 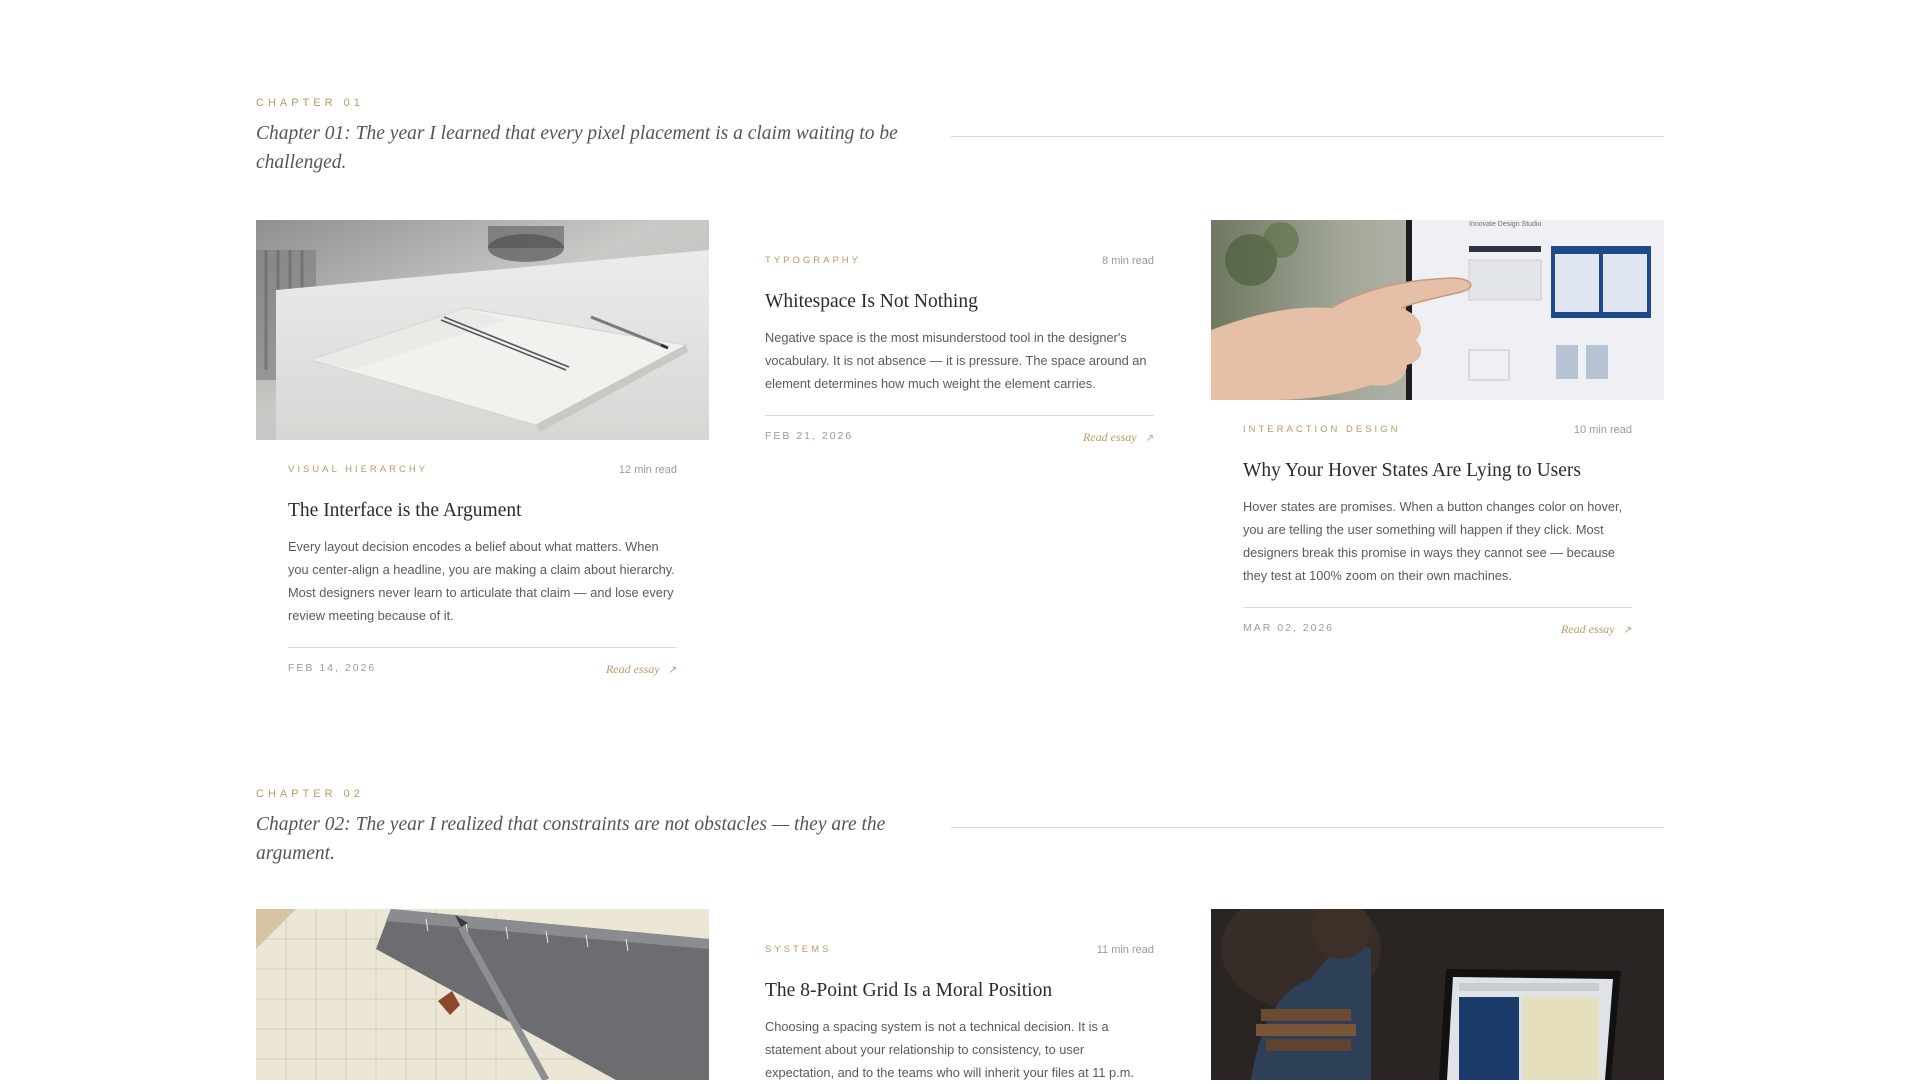 I want to click on card-meta: SYSTEMS 11 min read, so click(x=959, y=951).